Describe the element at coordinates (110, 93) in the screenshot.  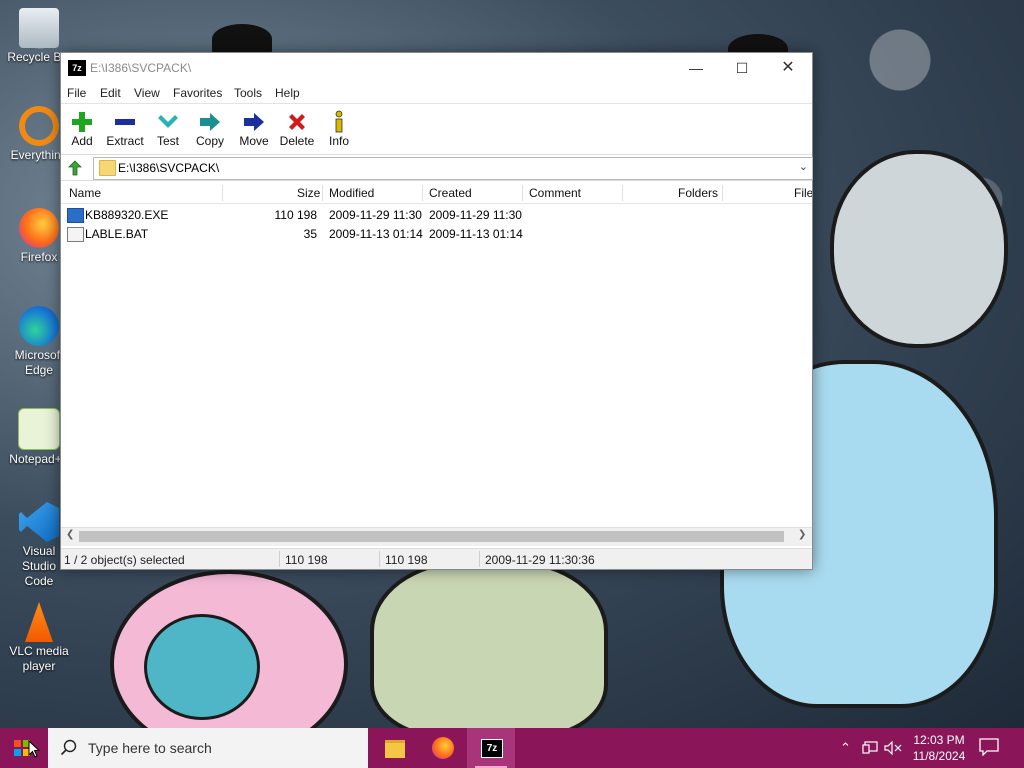
I see `menu-edit: Edit` at that location.